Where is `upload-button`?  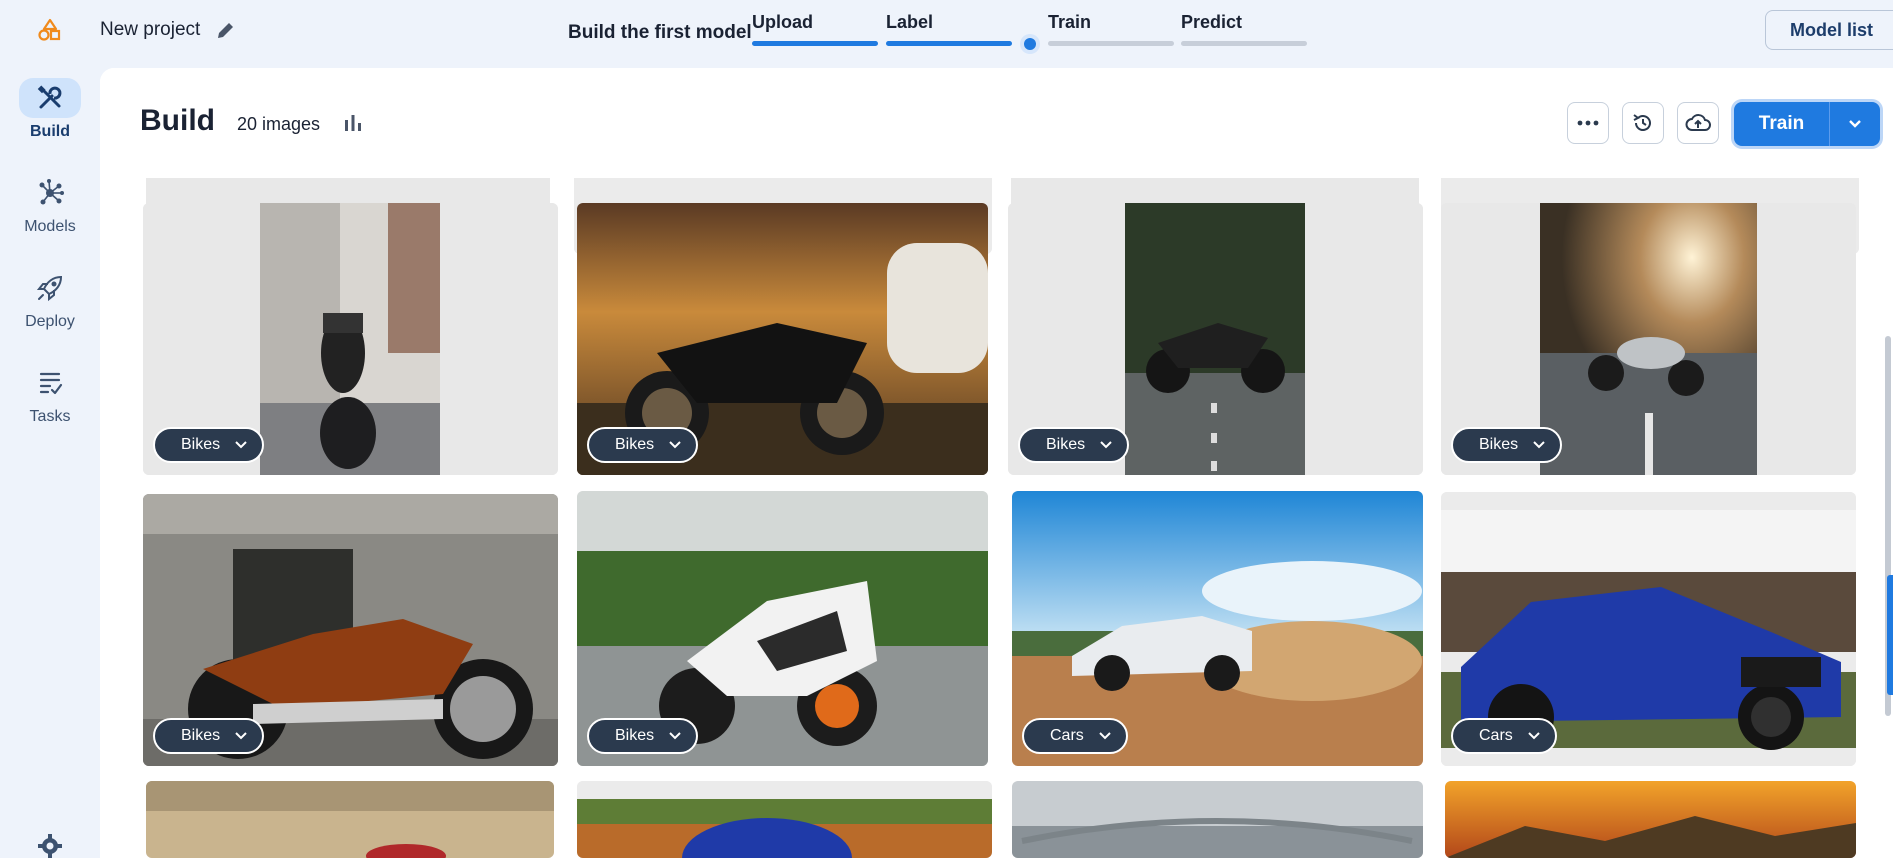
upload-button is located at coordinates (1698, 123).